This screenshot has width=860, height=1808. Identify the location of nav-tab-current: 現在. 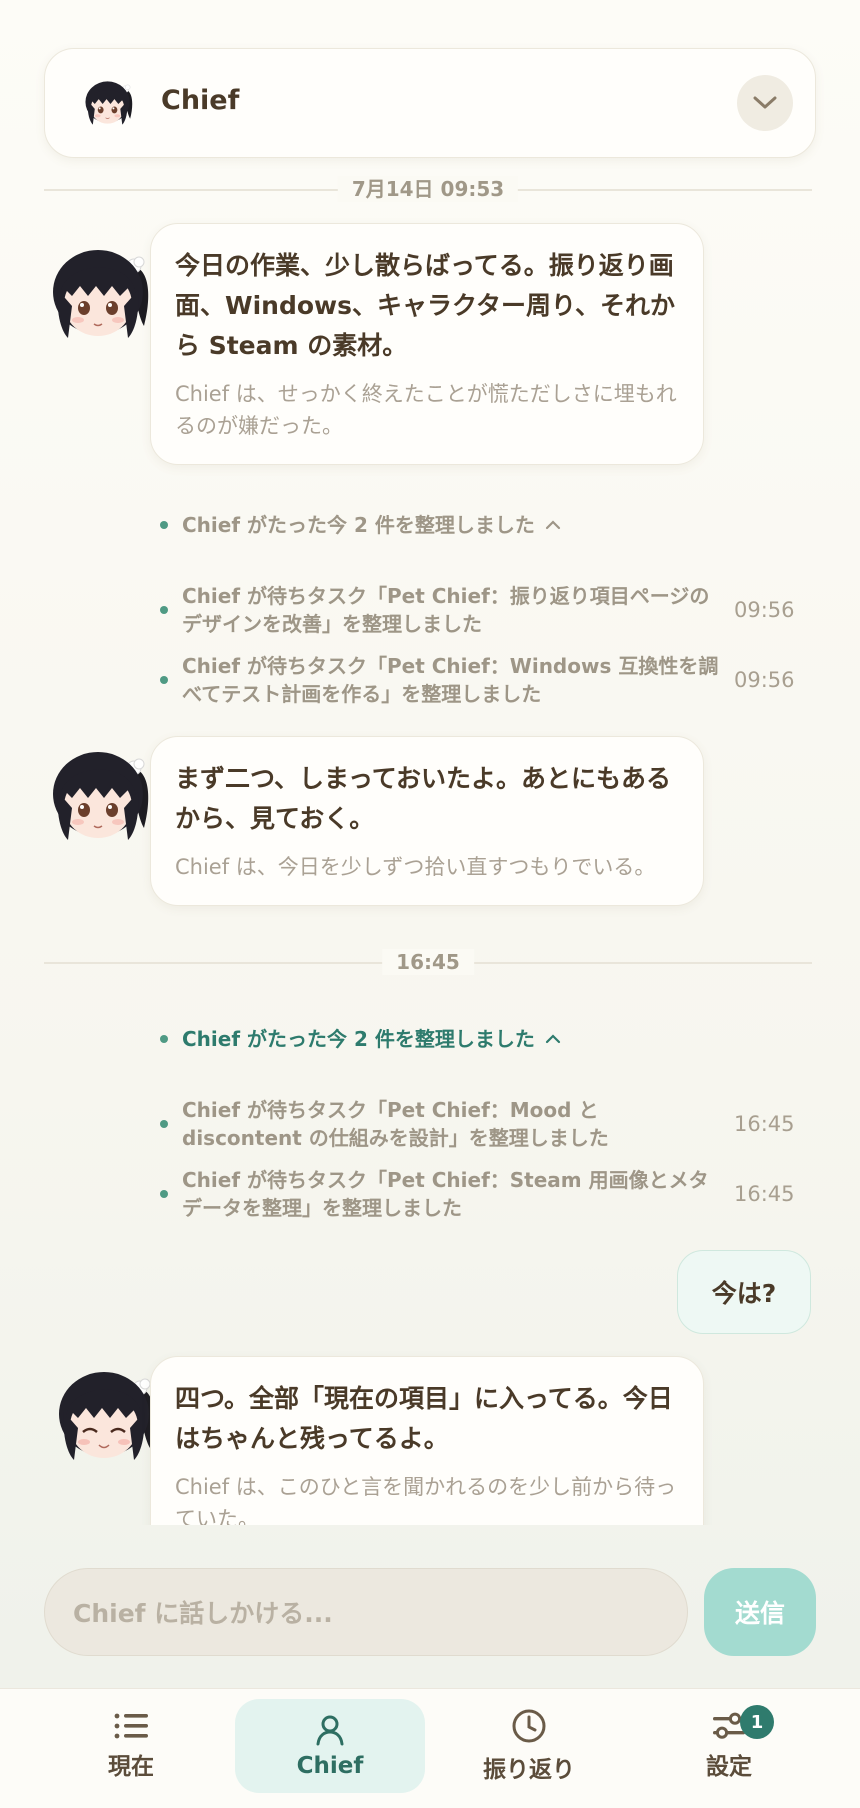
(131, 1746).